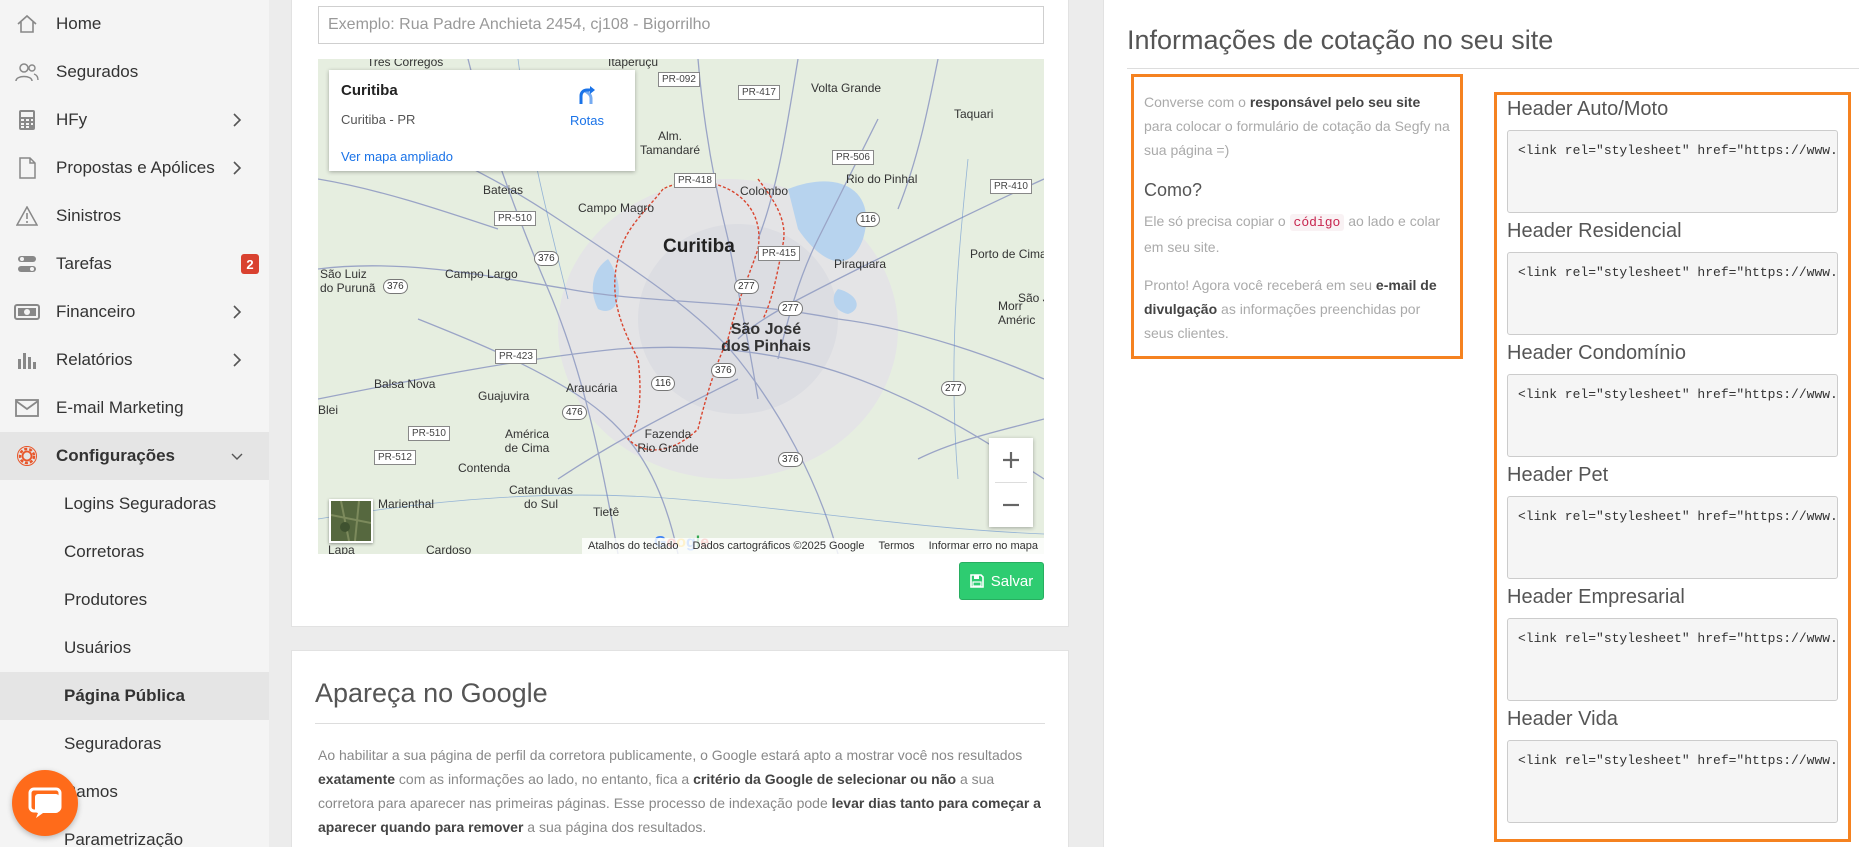  I want to click on report-error-link: Informar erro no mapa, so click(983, 546).